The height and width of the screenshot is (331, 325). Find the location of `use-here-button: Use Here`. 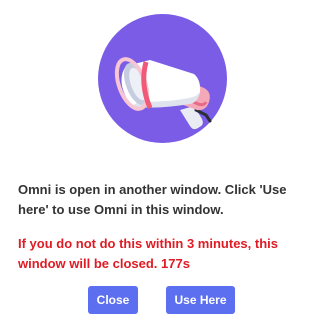

use-here-button: Use Here is located at coordinates (200, 300).